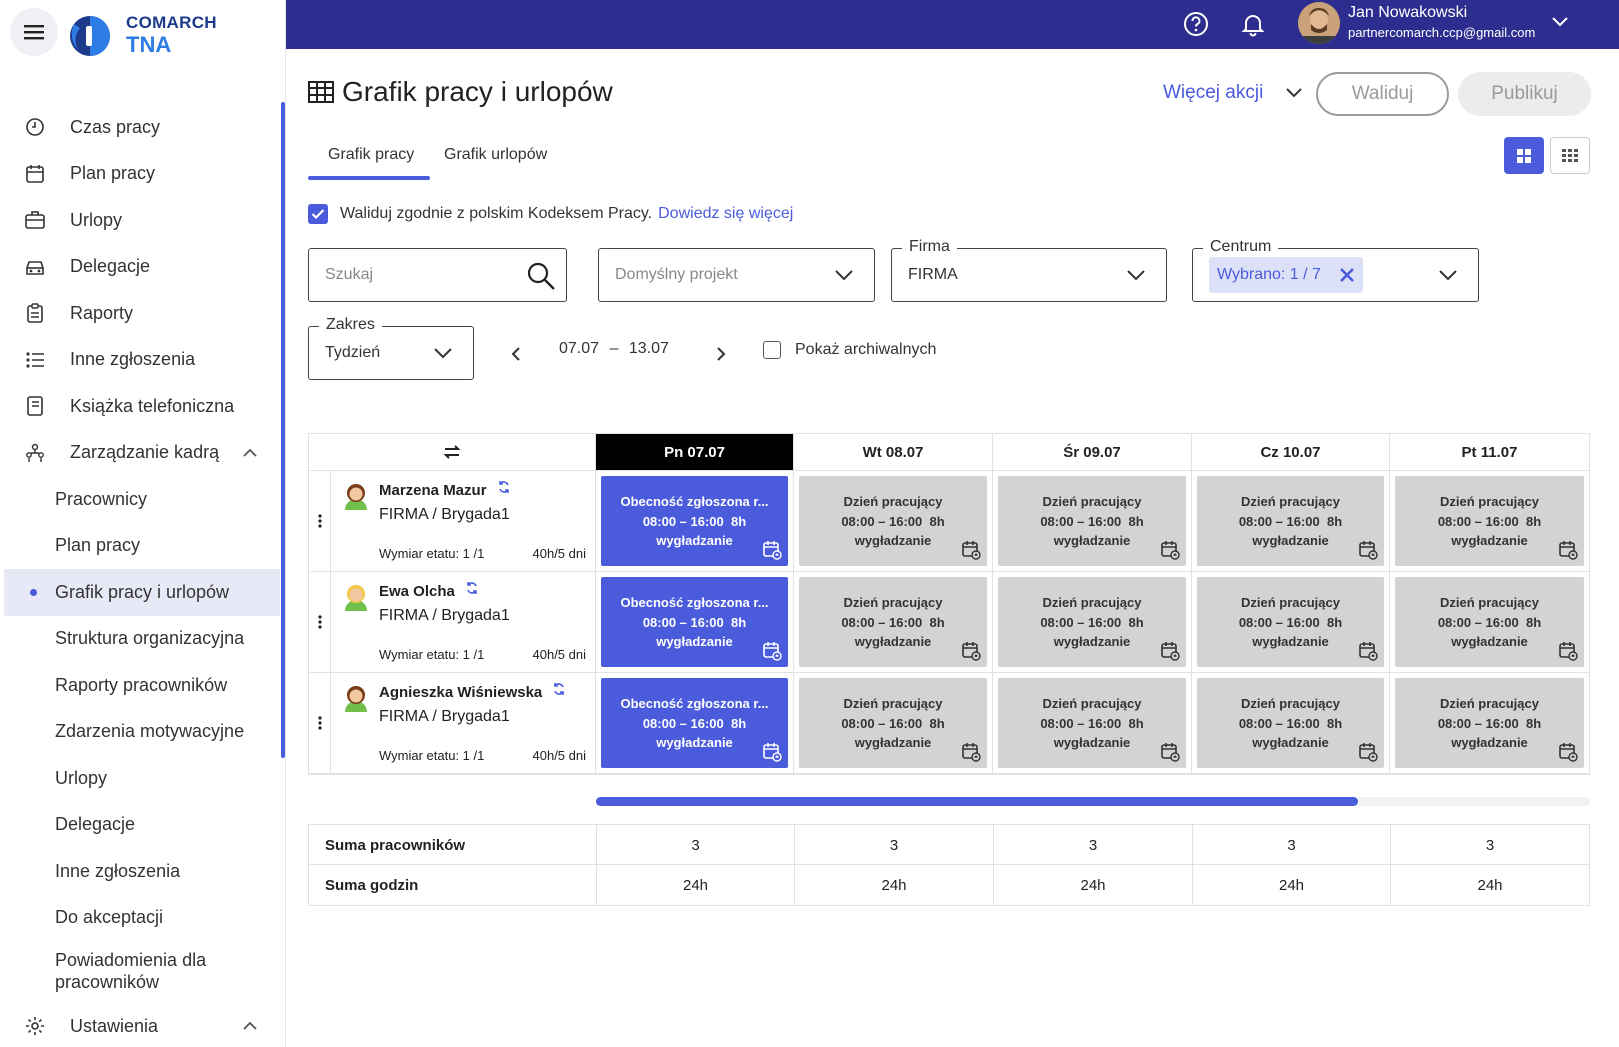 This screenshot has height=1047, width=1619. I want to click on view-toggle-small, so click(1570, 155).